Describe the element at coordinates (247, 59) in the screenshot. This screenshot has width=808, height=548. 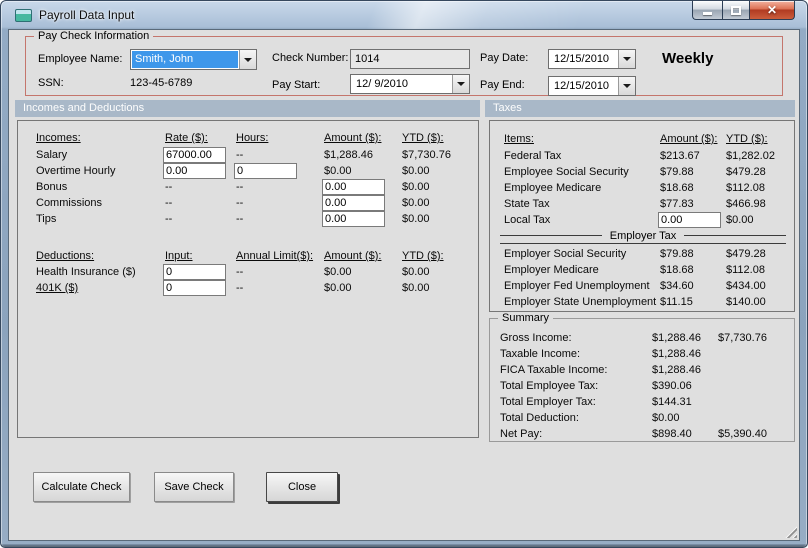
I see `employee-name-dropdown-button` at that location.